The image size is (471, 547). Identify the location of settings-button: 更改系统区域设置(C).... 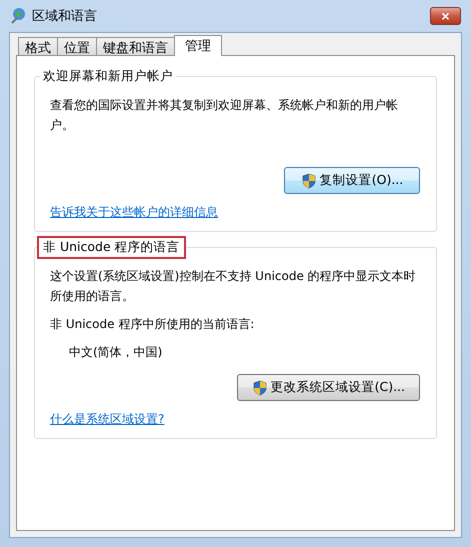
(328, 387).